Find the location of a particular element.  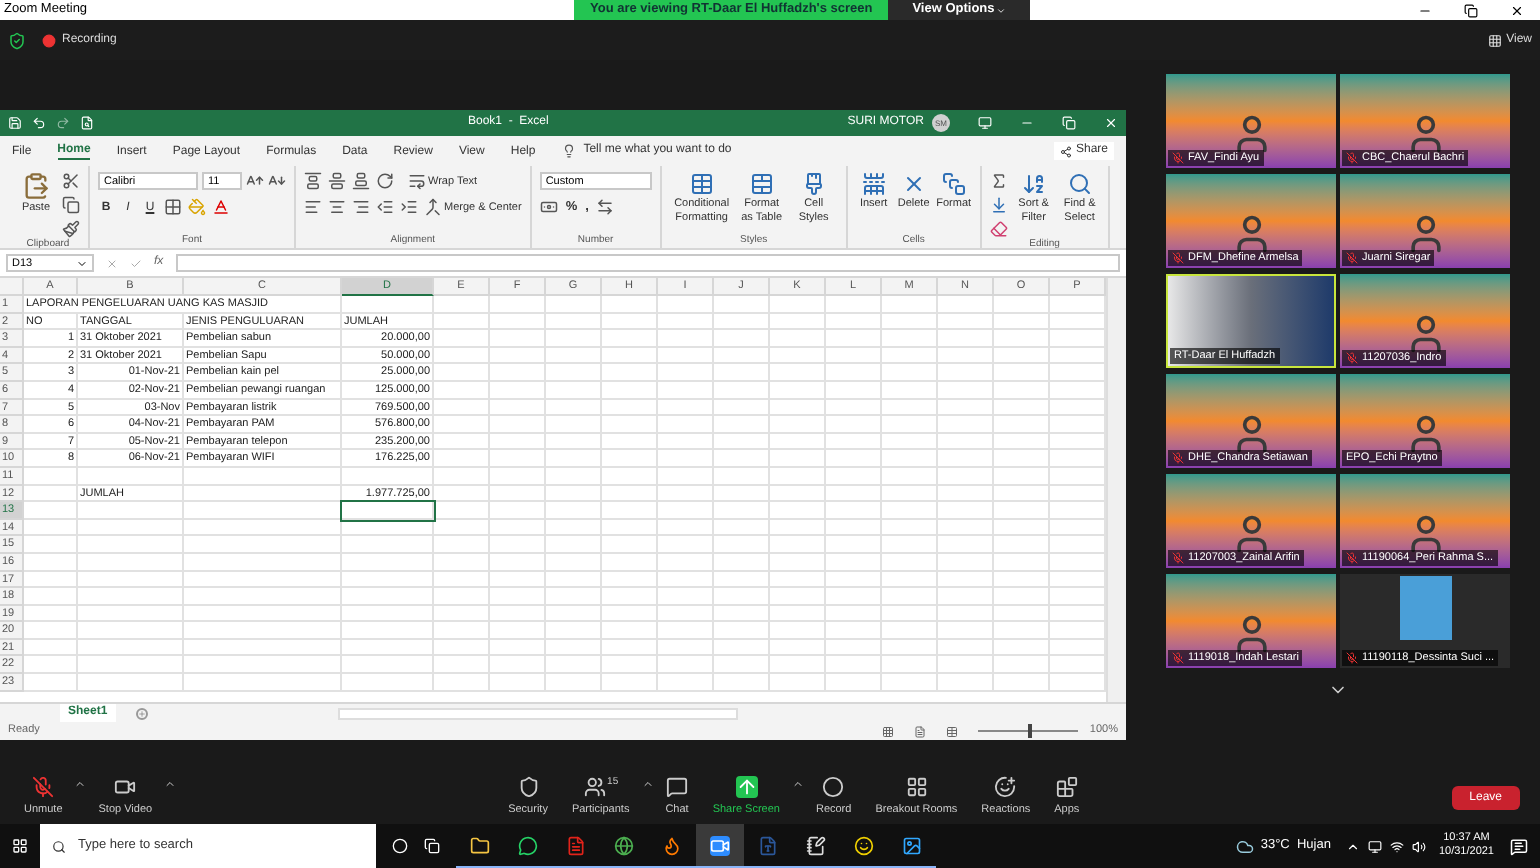

font-color-icon is located at coordinates (221, 207).